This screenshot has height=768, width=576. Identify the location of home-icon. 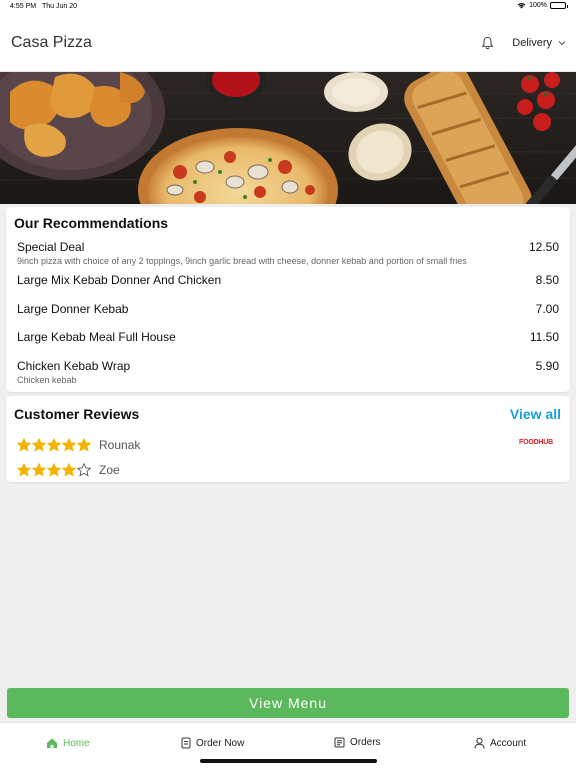
(52, 743).